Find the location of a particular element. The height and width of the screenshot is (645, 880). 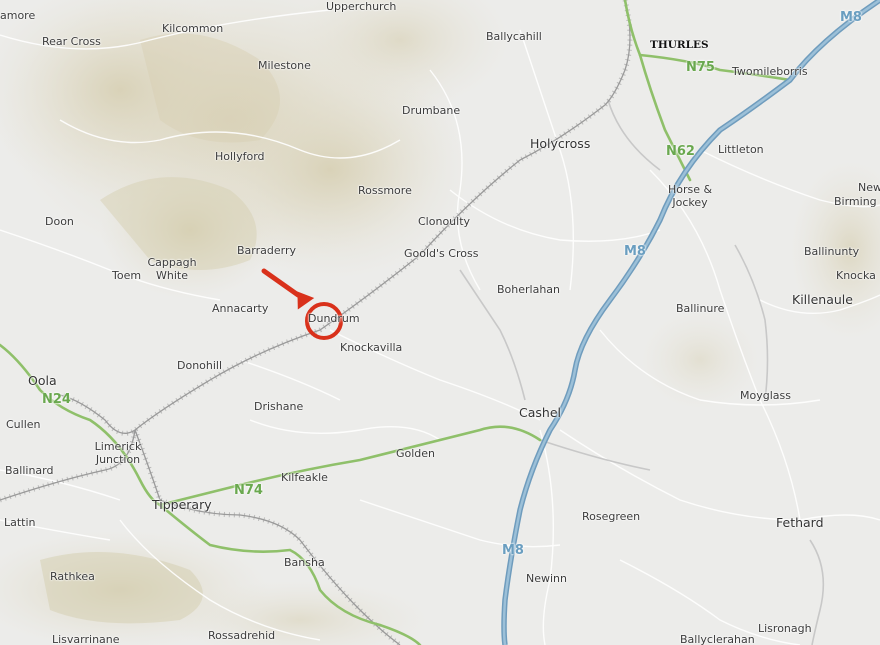

place-label: Rossadrehid is located at coordinates (242, 635).